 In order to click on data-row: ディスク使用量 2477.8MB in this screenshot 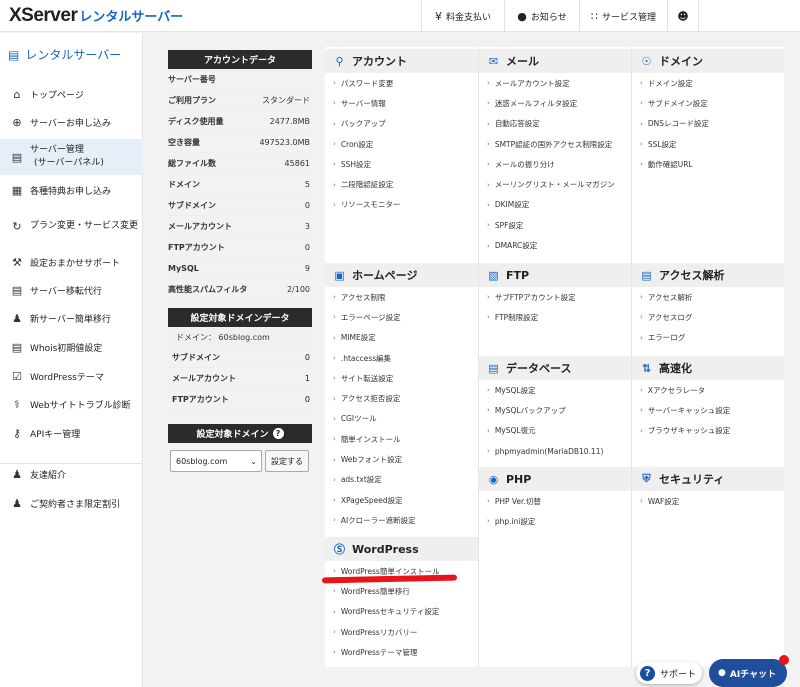, I will do `click(240, 121)`.